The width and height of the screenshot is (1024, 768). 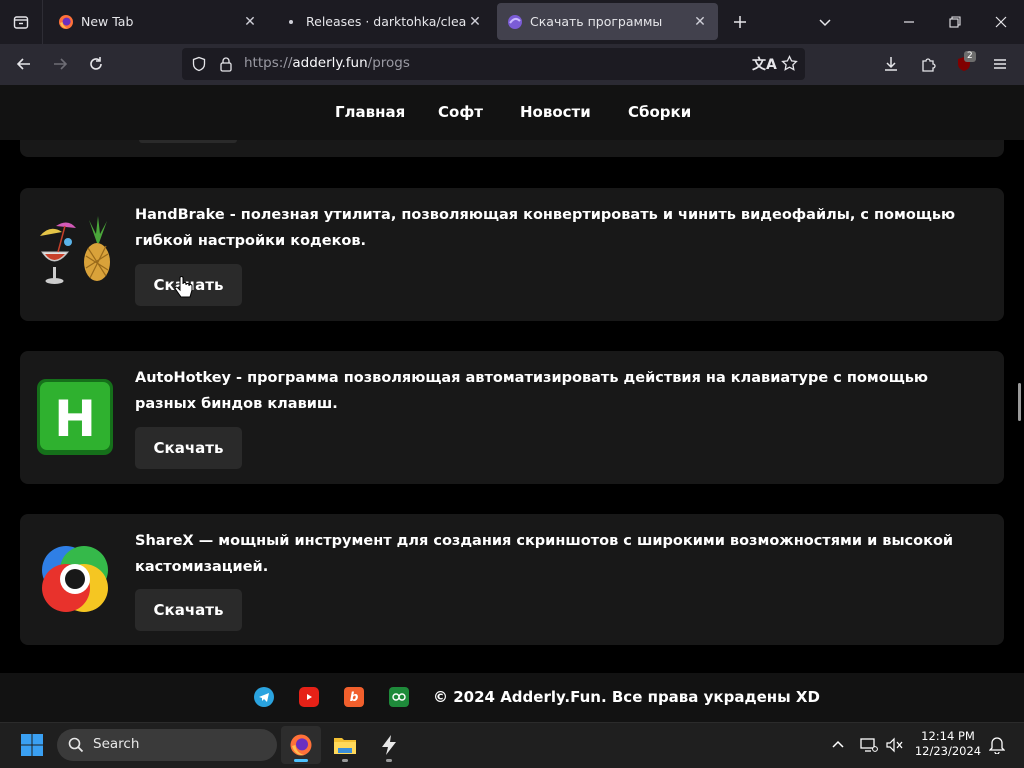 I want to click on tracking-shield-icon, so click(x=199, y=64).